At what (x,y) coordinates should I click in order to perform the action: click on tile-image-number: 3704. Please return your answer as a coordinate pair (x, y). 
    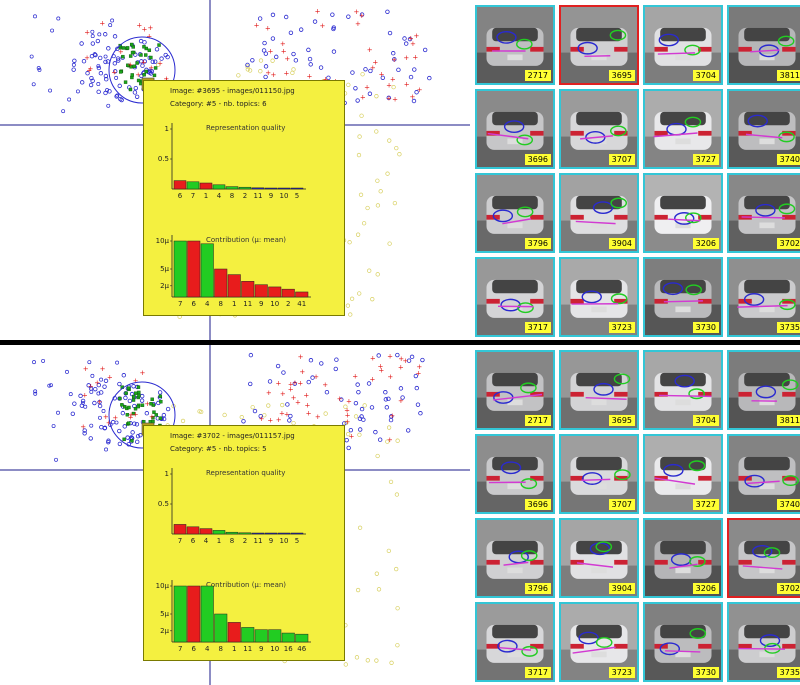
    Looking at the image, I should click on (705, 75).